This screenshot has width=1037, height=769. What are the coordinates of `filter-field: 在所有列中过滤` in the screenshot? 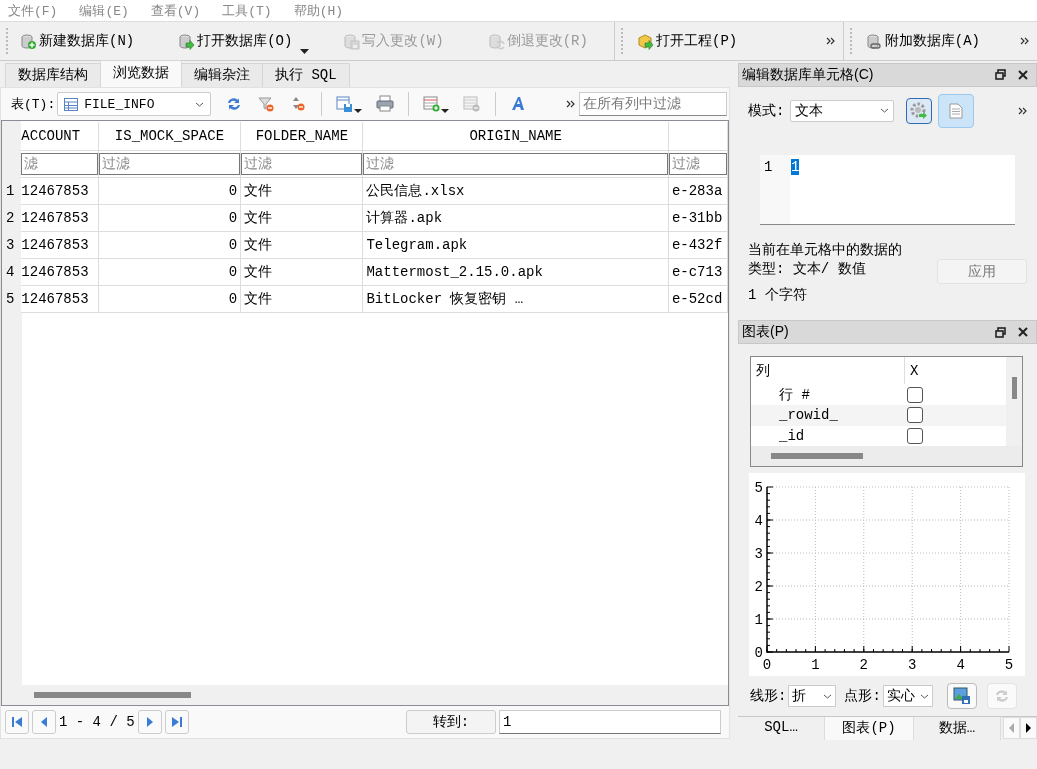 It's located at (653, 104).